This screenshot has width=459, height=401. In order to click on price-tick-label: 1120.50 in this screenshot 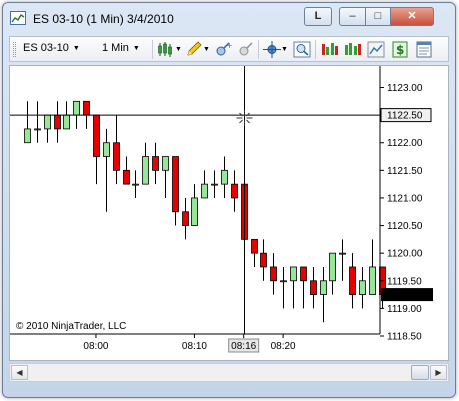, I will do `click(405, 226)`.